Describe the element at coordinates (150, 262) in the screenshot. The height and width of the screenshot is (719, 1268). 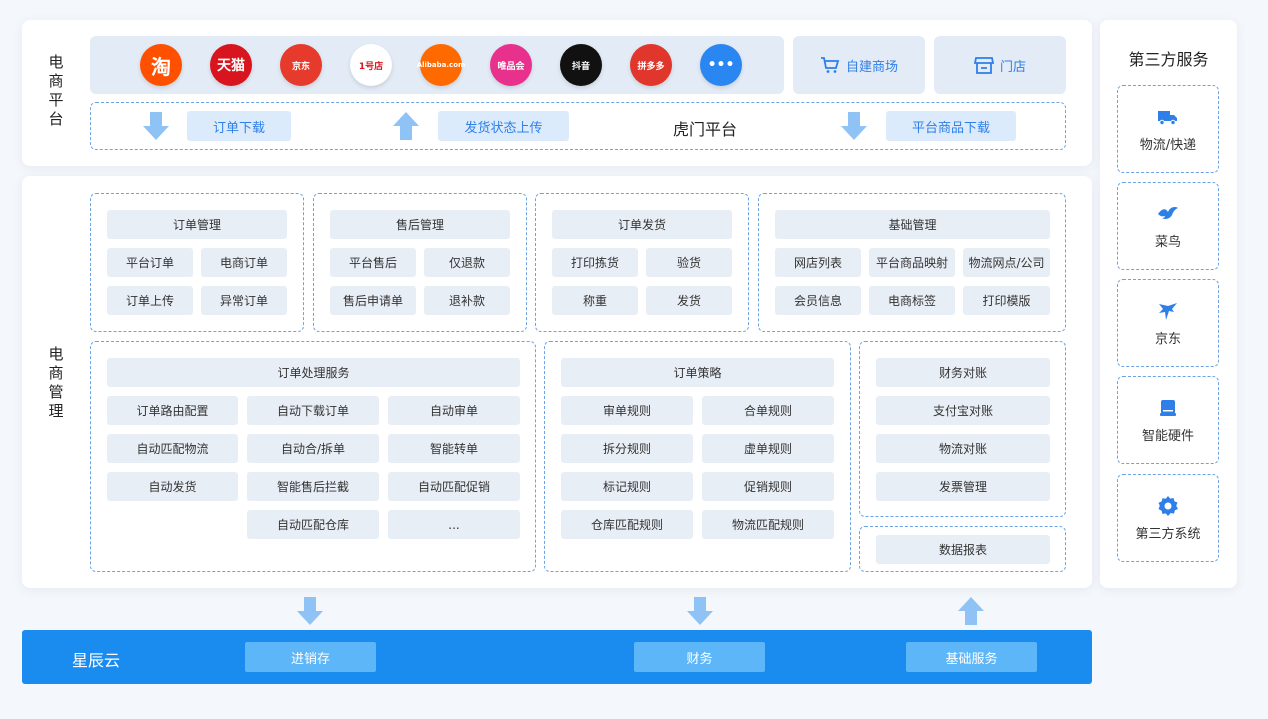
I see `platform-order-item: 平台订单` at that location.